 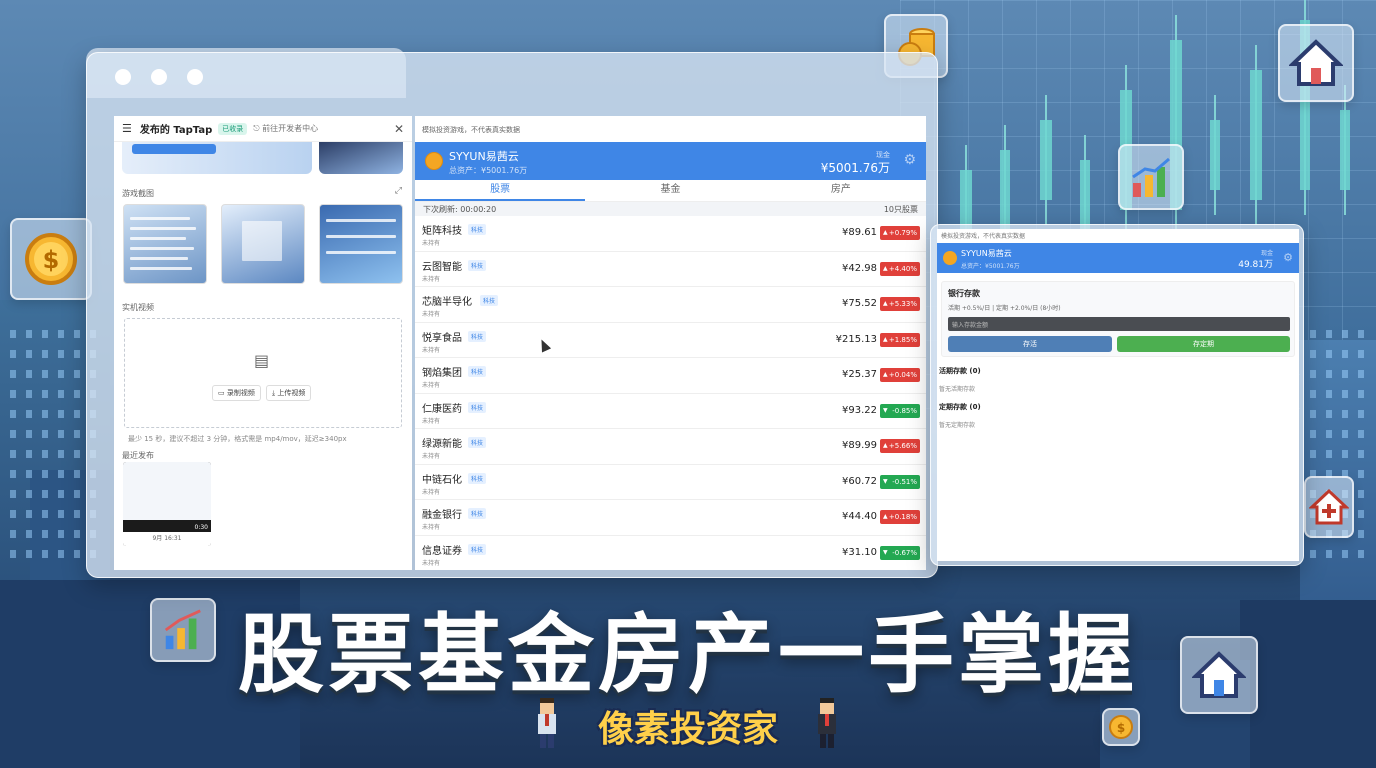 What do you see at coordinates (688, 655) in the screenshot?
I see `headline: 股票基金房产一手掌握` at bounding box center [688, 655].